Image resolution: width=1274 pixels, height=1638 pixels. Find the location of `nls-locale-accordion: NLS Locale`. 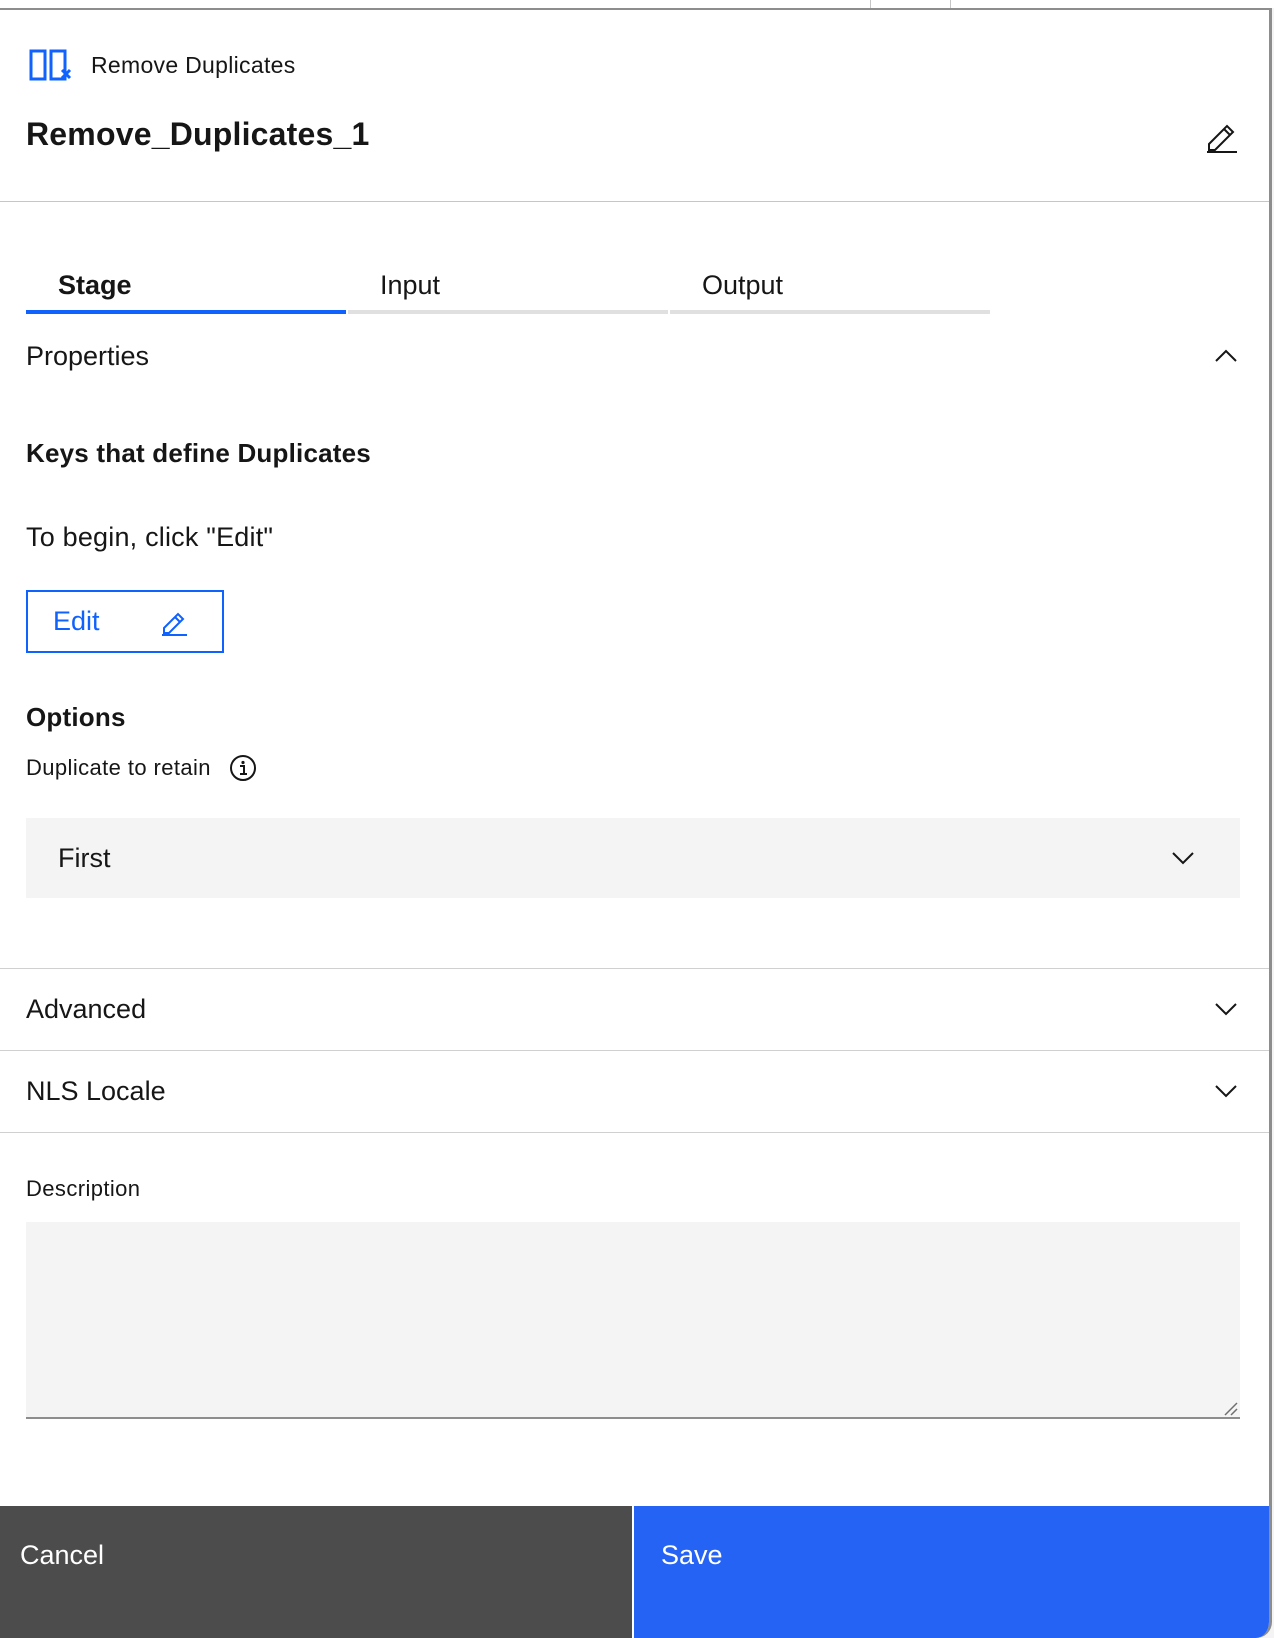

nls-locale-accordion: NLS Locale is located at coordinates (634, 1091).